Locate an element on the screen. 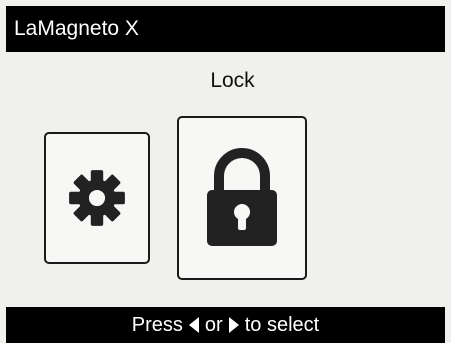 This screenshot has width=451, height=343. app-title: LaMagneto X is located at coordinates (76, 28).